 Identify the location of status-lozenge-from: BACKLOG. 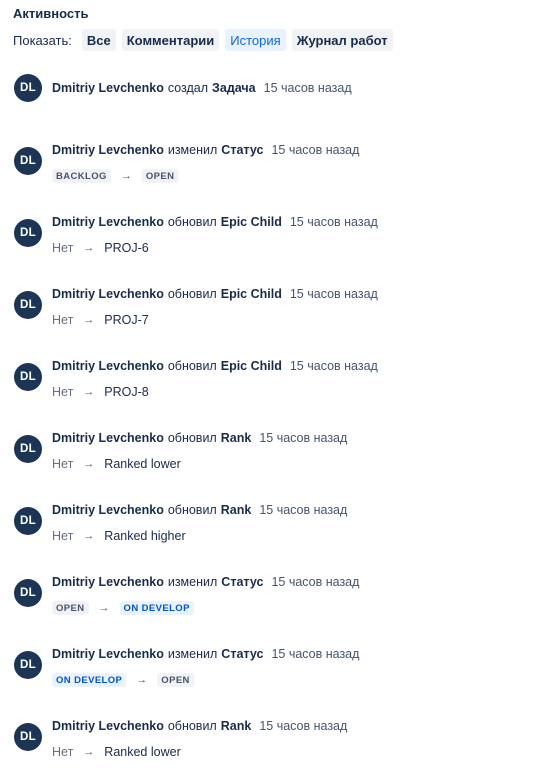
(81, 176).